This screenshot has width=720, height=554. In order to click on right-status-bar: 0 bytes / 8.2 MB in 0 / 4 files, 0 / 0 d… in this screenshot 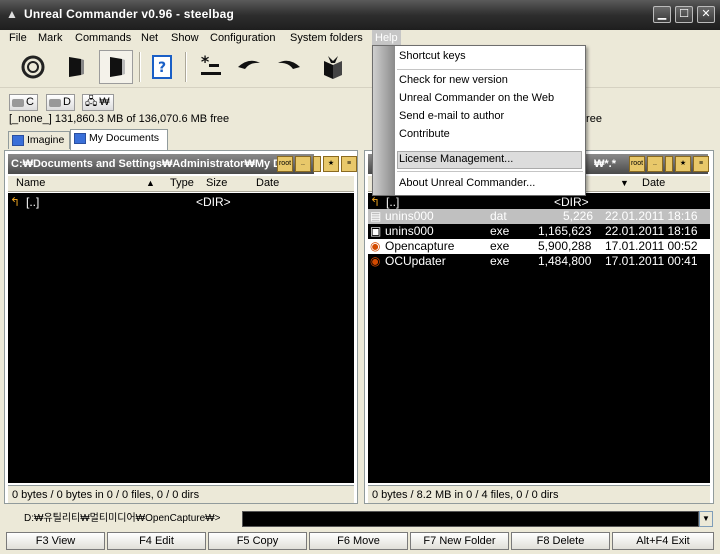, I will do `click(539, 494)`.